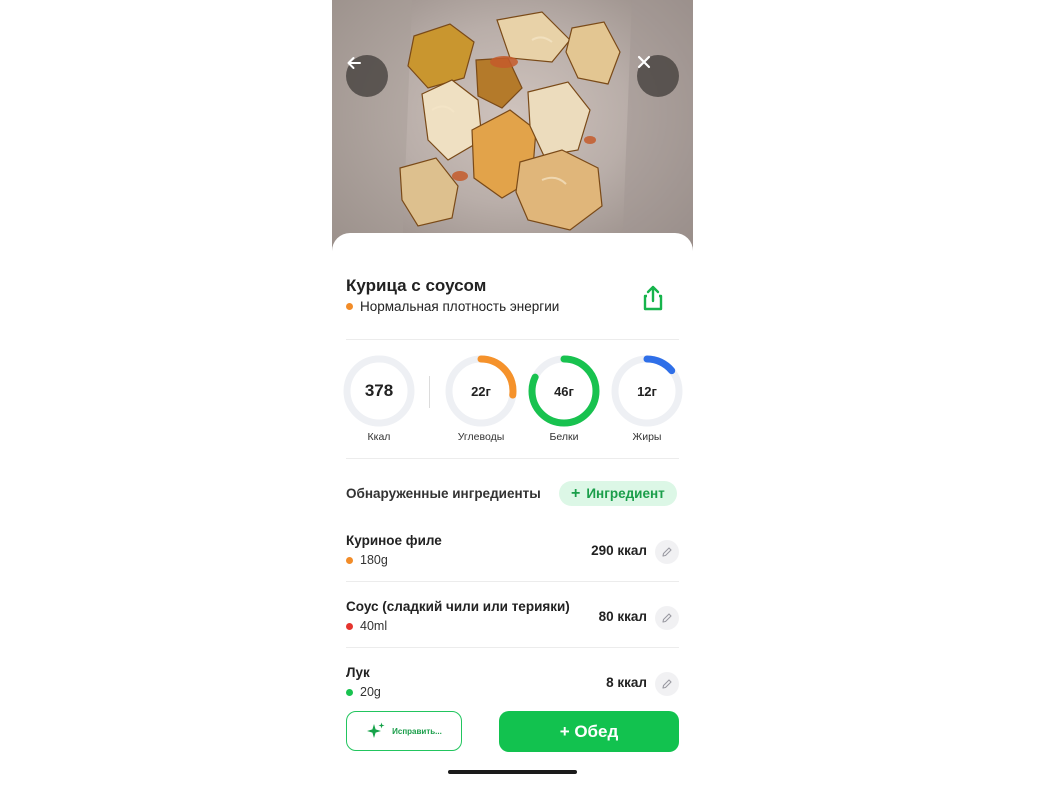 The image size is (1047, 785). What do you see at coordinates (481, 437) in the screenshot?
I see `carbs-label: Углеводы` at bounding box center [481, 437].